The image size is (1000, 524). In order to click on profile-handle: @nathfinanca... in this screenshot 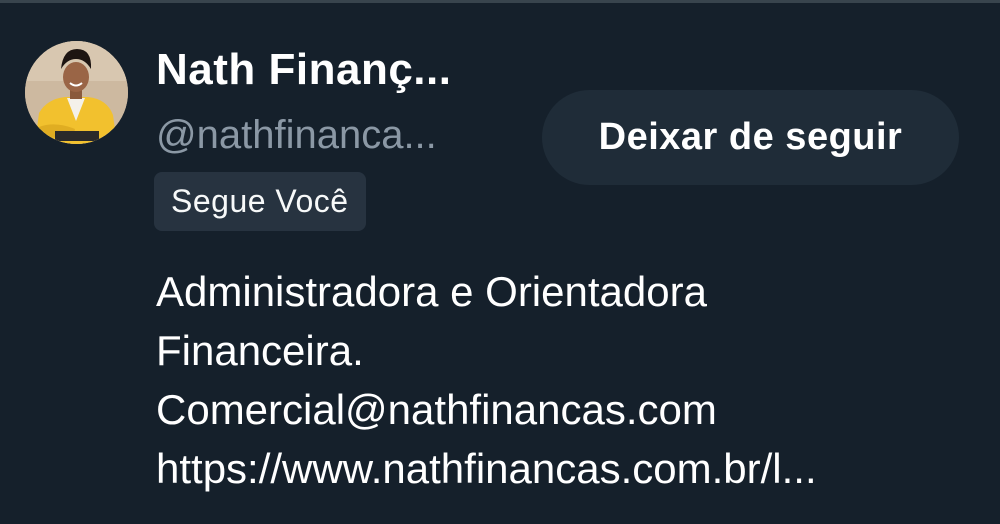, I will do `click(296, 135)`.